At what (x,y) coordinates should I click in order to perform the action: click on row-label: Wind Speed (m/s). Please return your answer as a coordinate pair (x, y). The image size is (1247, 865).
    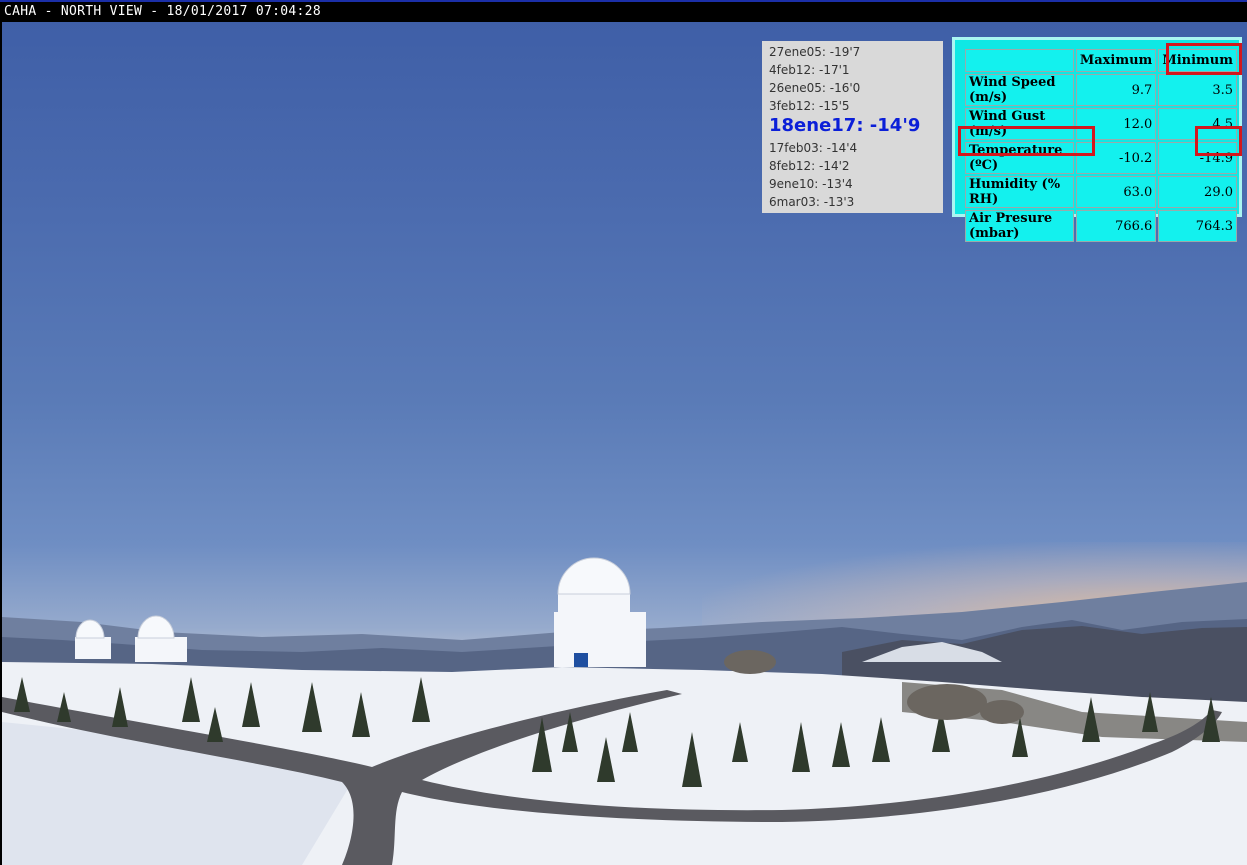
    Looking at the image, I should click on (1019, 90).